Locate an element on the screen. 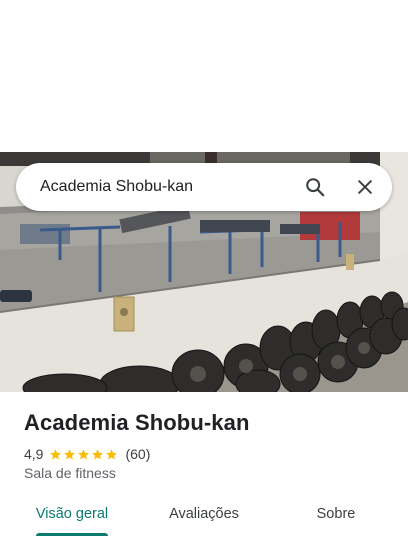 This screenshot has width=408, height=544. close-button is located at coordinates (365, 187).